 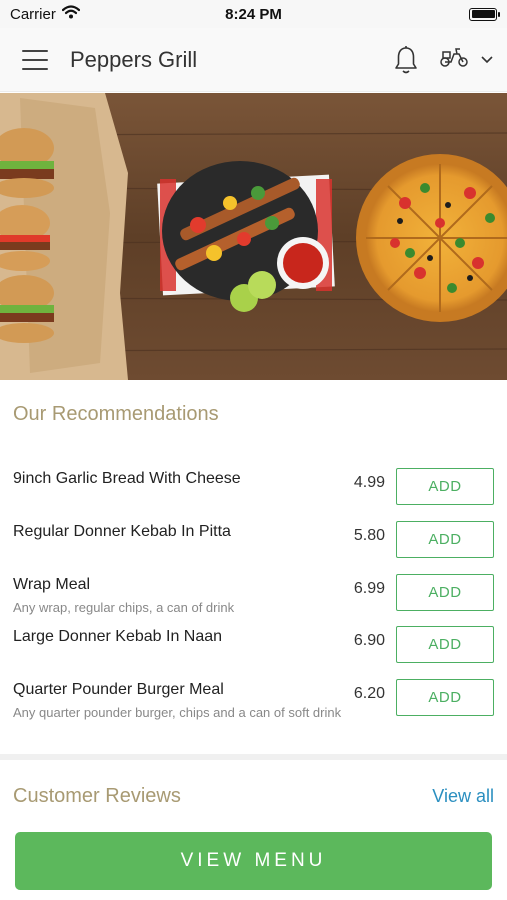 What do you see at coordinates (253, 757) in the screenshot?
I see `section-divider` at bounding box center [253, 757].